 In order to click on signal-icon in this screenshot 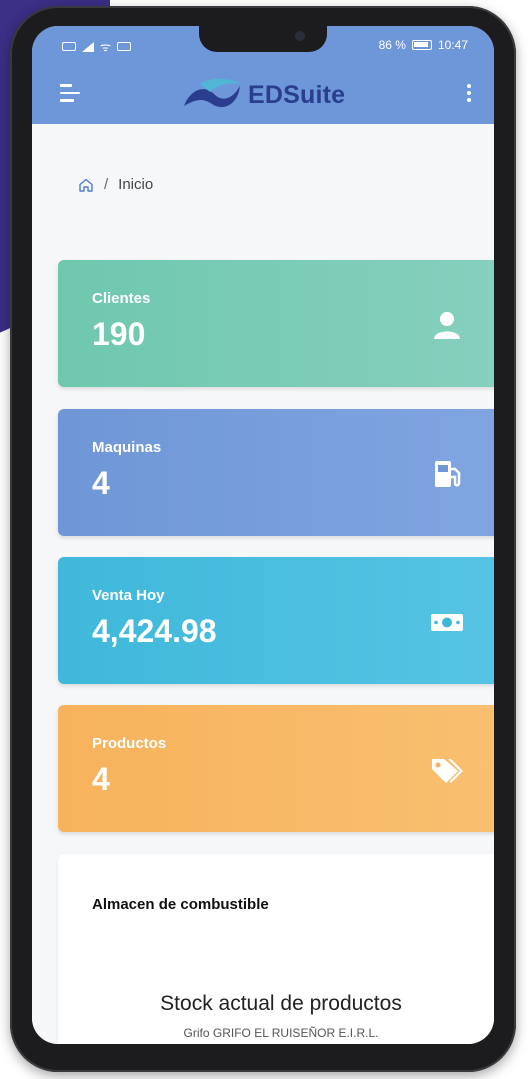, I will do `click(88, 46)`.